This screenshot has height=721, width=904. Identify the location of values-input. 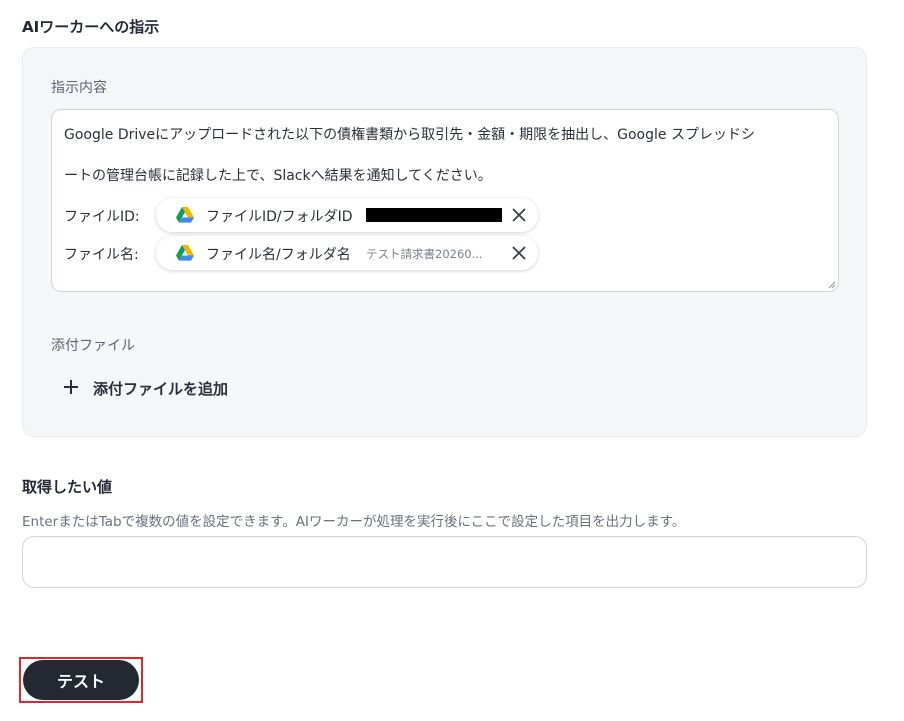
(444, 562).